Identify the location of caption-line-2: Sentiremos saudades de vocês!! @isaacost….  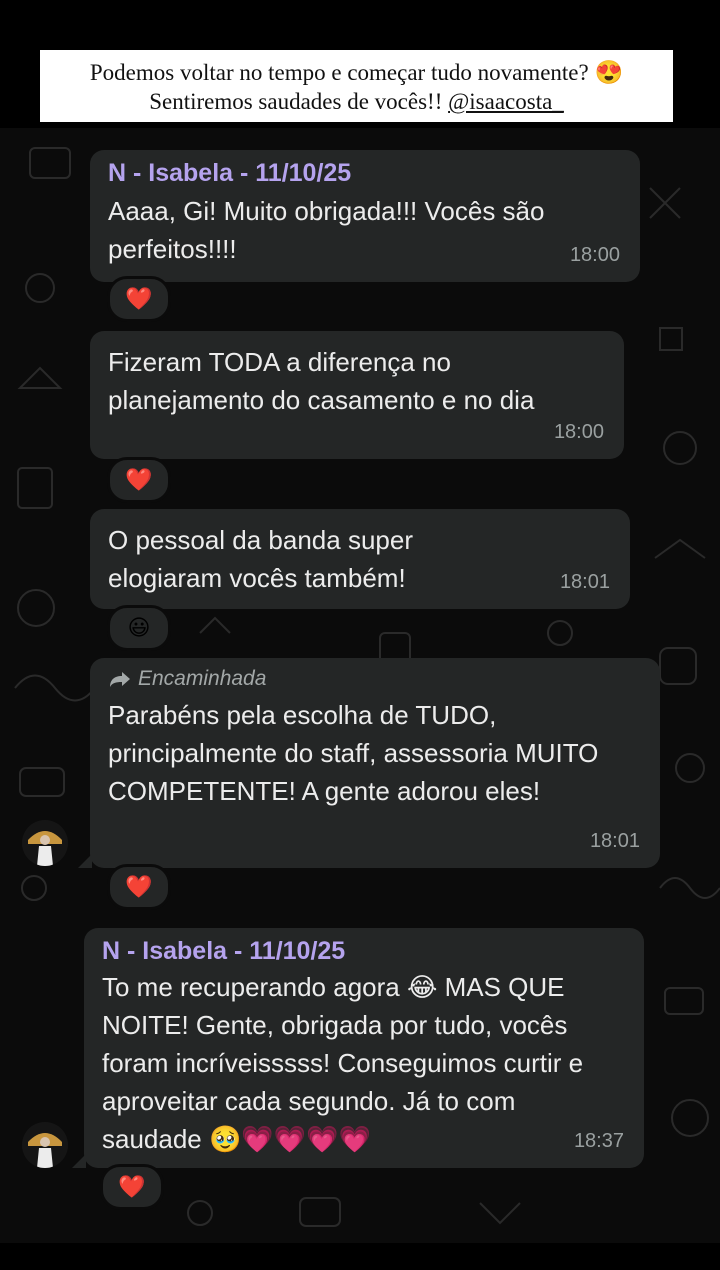
(356, 101).